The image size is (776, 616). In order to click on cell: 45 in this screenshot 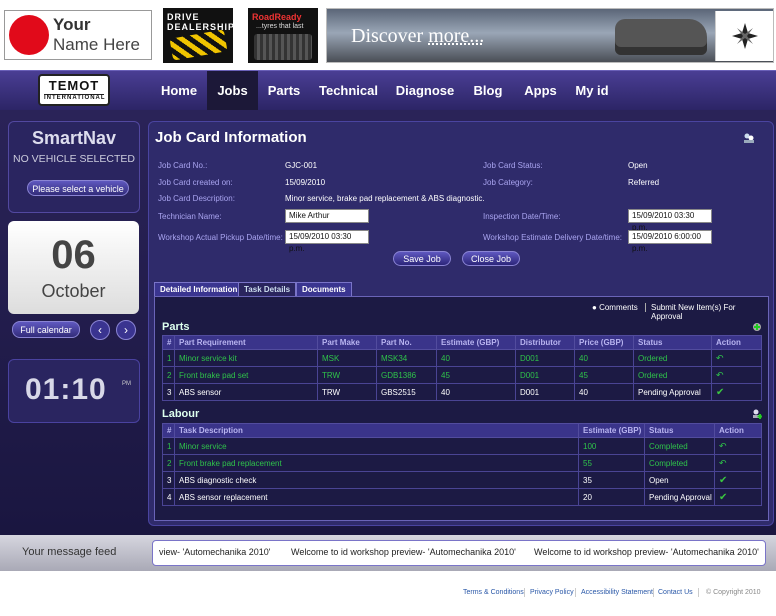, I will do `click(476, 375)`.